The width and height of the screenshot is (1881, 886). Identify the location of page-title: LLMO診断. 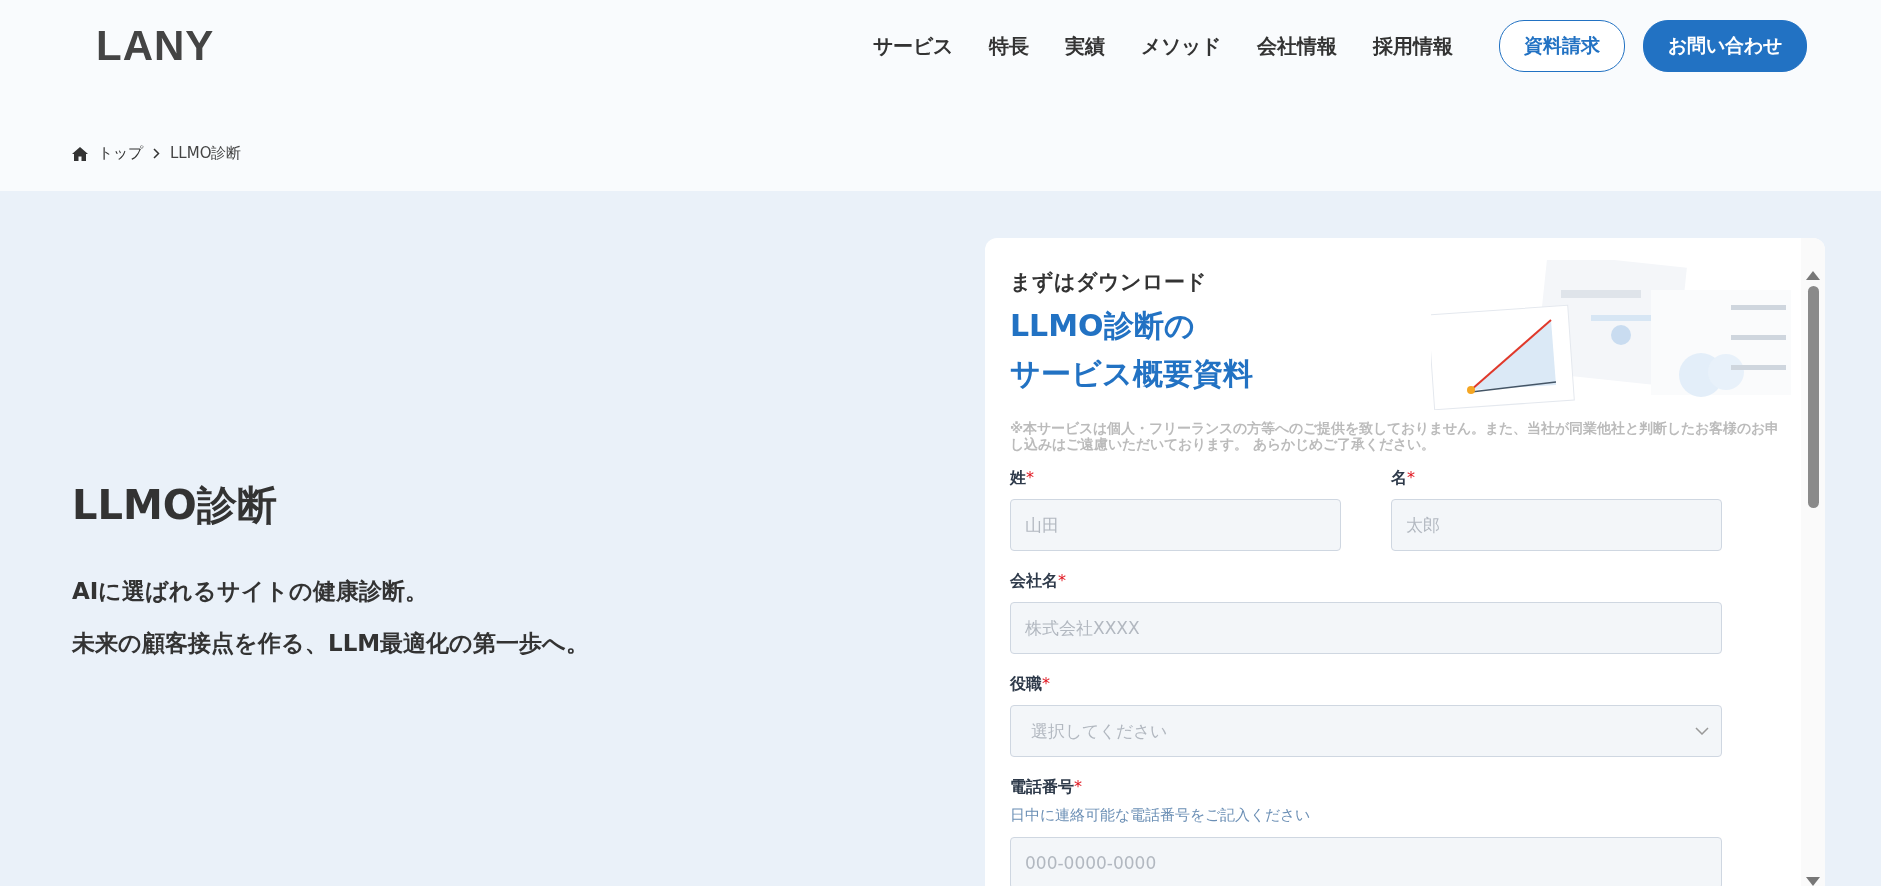
(175, 505).